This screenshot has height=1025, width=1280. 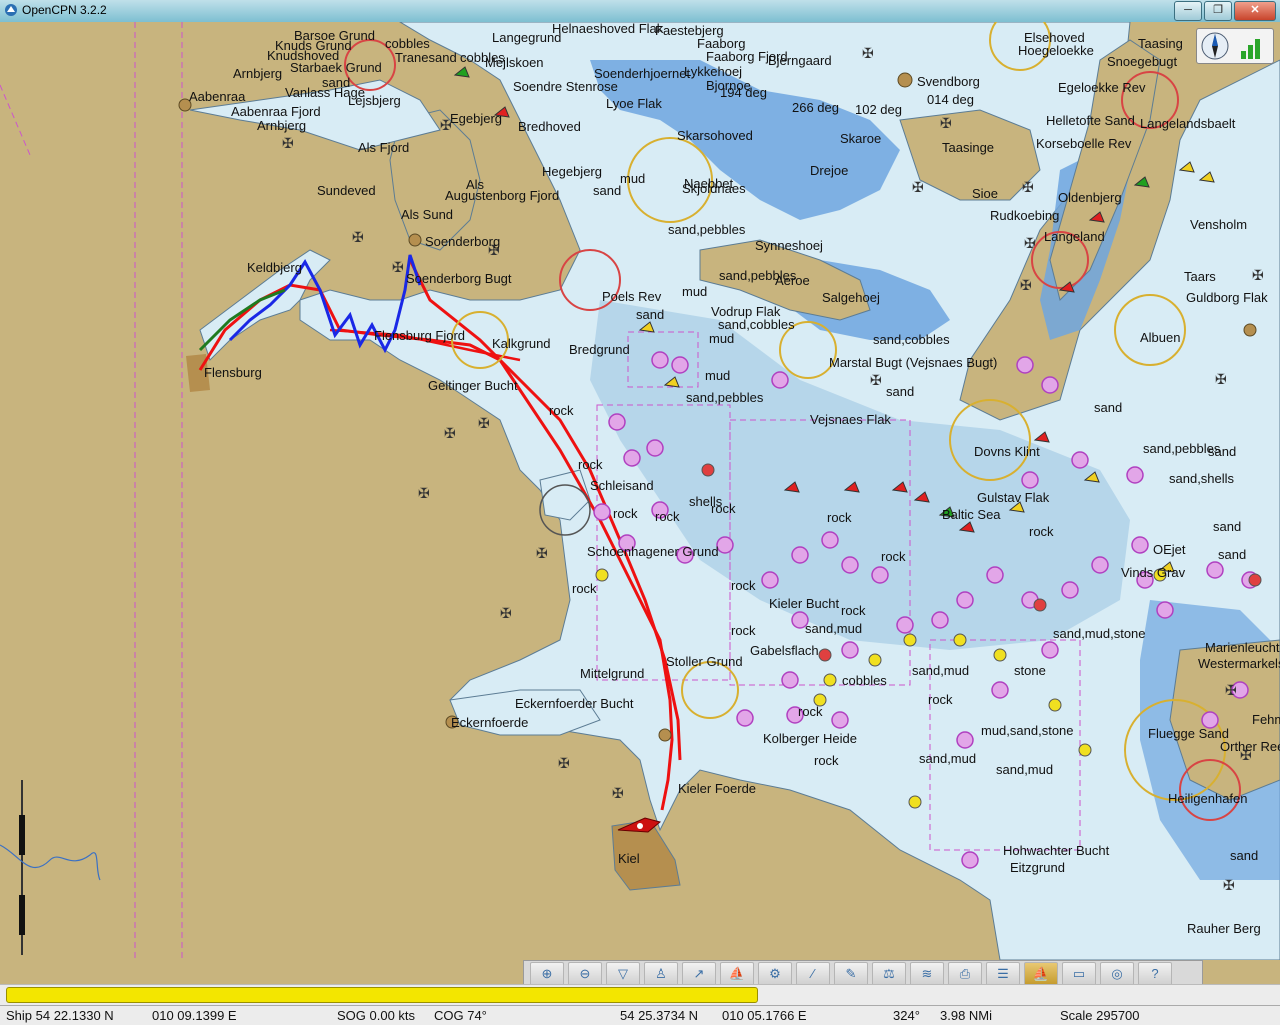 What do you see at coordinates (1202, 478) in the screenshot?
I see `svg-text: sand,shells` at bounding box center [1202, 478].